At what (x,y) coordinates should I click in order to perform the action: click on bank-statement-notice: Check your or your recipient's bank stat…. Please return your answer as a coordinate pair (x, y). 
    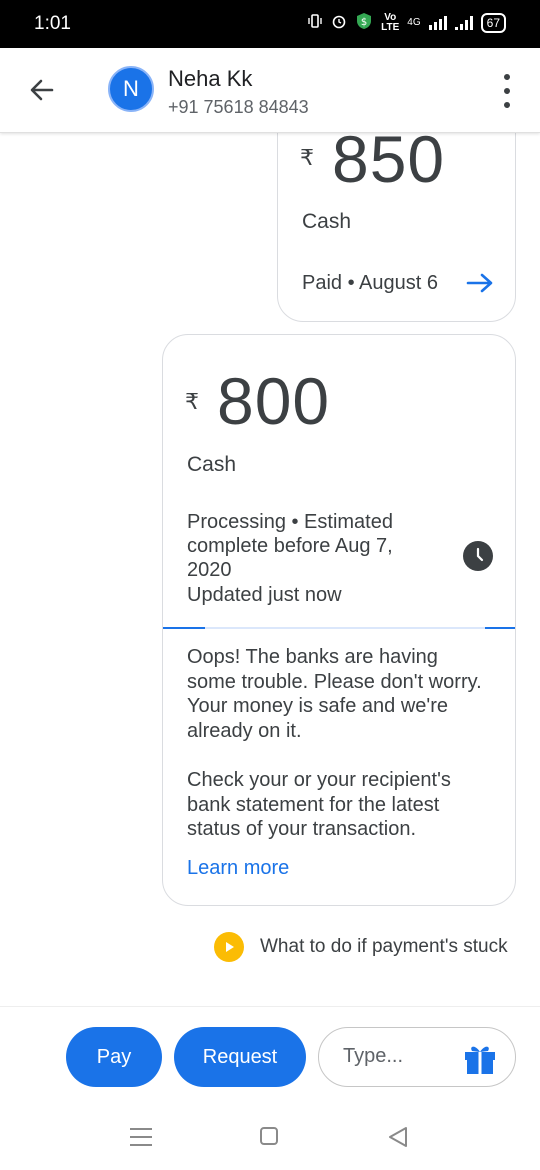
    Looking at the image, I should click on (319, 804).